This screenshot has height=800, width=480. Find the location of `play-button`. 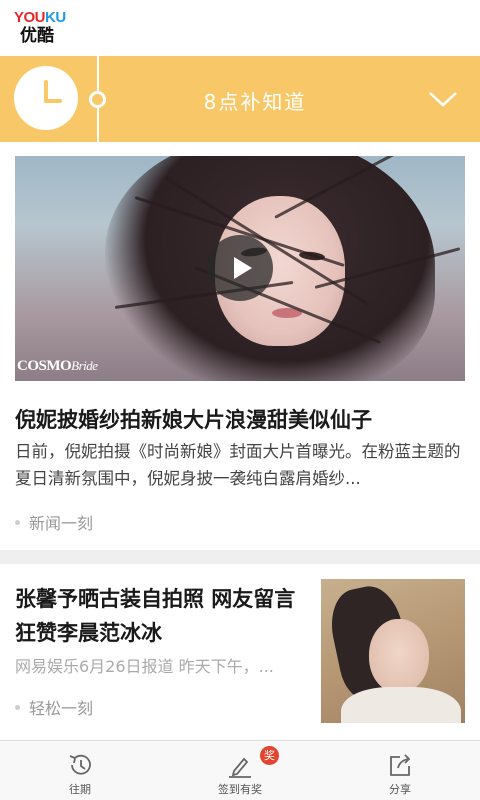

play-button is located at coordinates (240, 268).